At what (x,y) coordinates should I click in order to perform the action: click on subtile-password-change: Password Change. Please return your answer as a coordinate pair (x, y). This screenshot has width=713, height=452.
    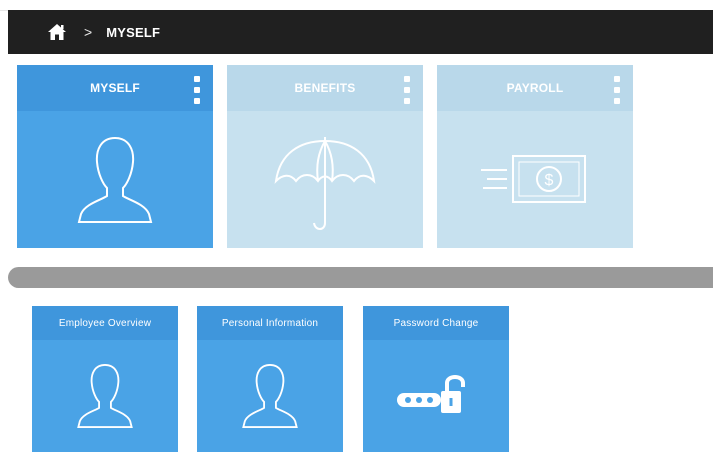
    Looking at the image, I should click on (436, 379).